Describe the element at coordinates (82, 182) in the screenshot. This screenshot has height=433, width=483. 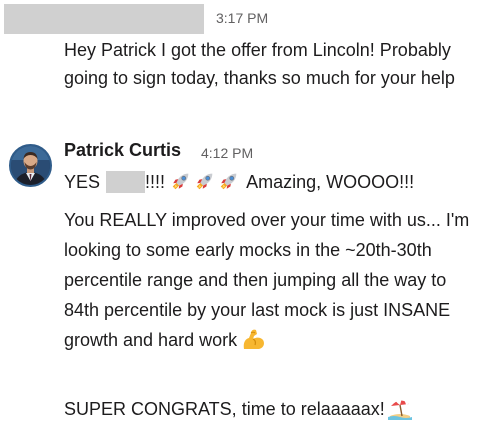
I see `yes-text: YES` at that location.